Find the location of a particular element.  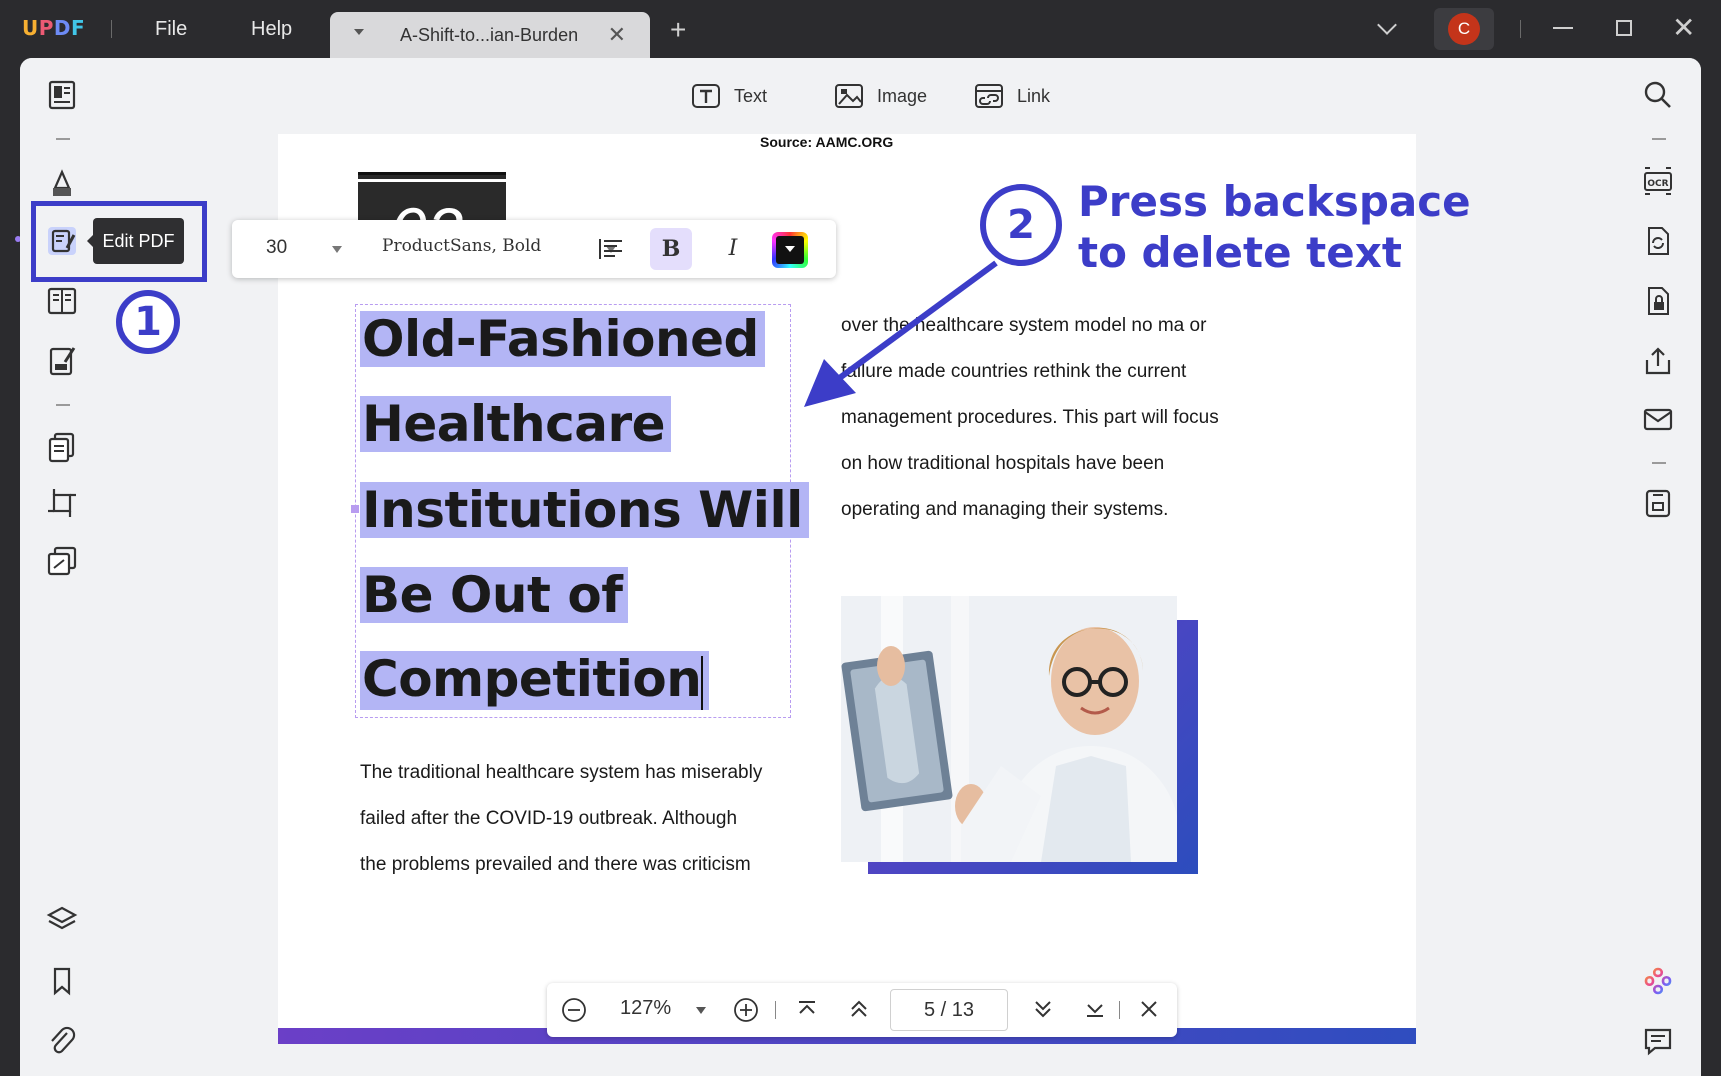

body-text-line: on how traditional hospitals have been is located at coordinates (1003, 463).